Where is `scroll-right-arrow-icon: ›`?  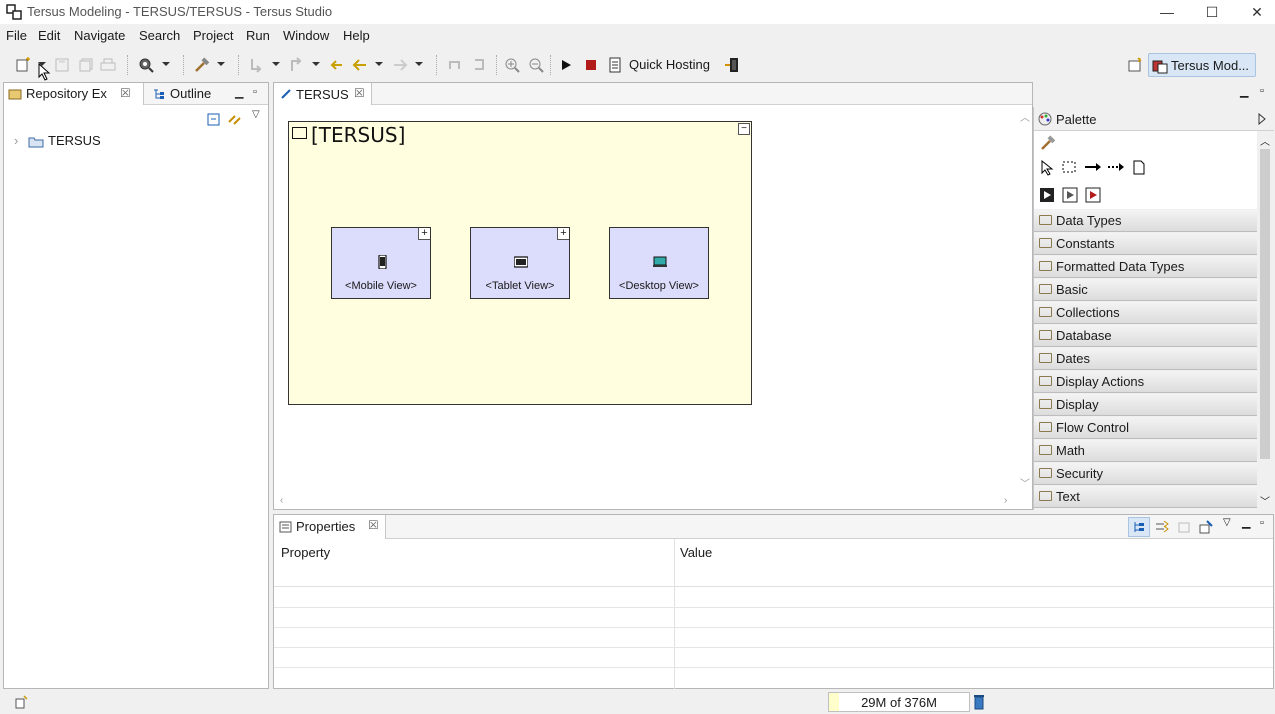 scroll-right-arrow-icon: › is located at coordinates (1005, 500).